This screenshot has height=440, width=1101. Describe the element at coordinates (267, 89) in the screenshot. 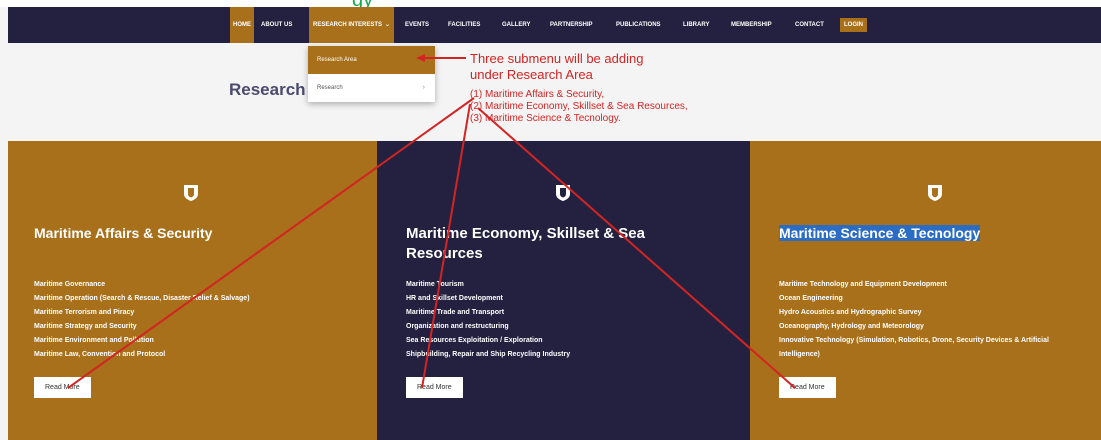

I see `page-title: Research` at that location.